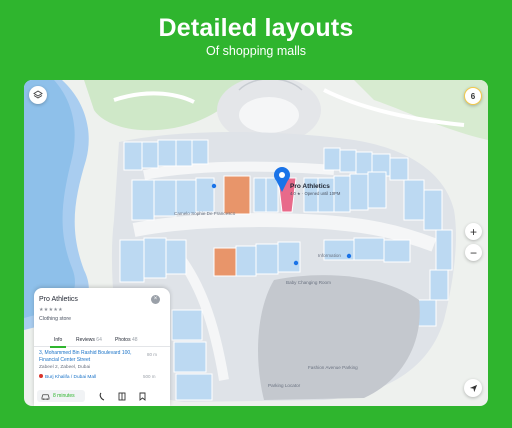  I want to click on tab-reviews-count: 64, so click(99, 340).